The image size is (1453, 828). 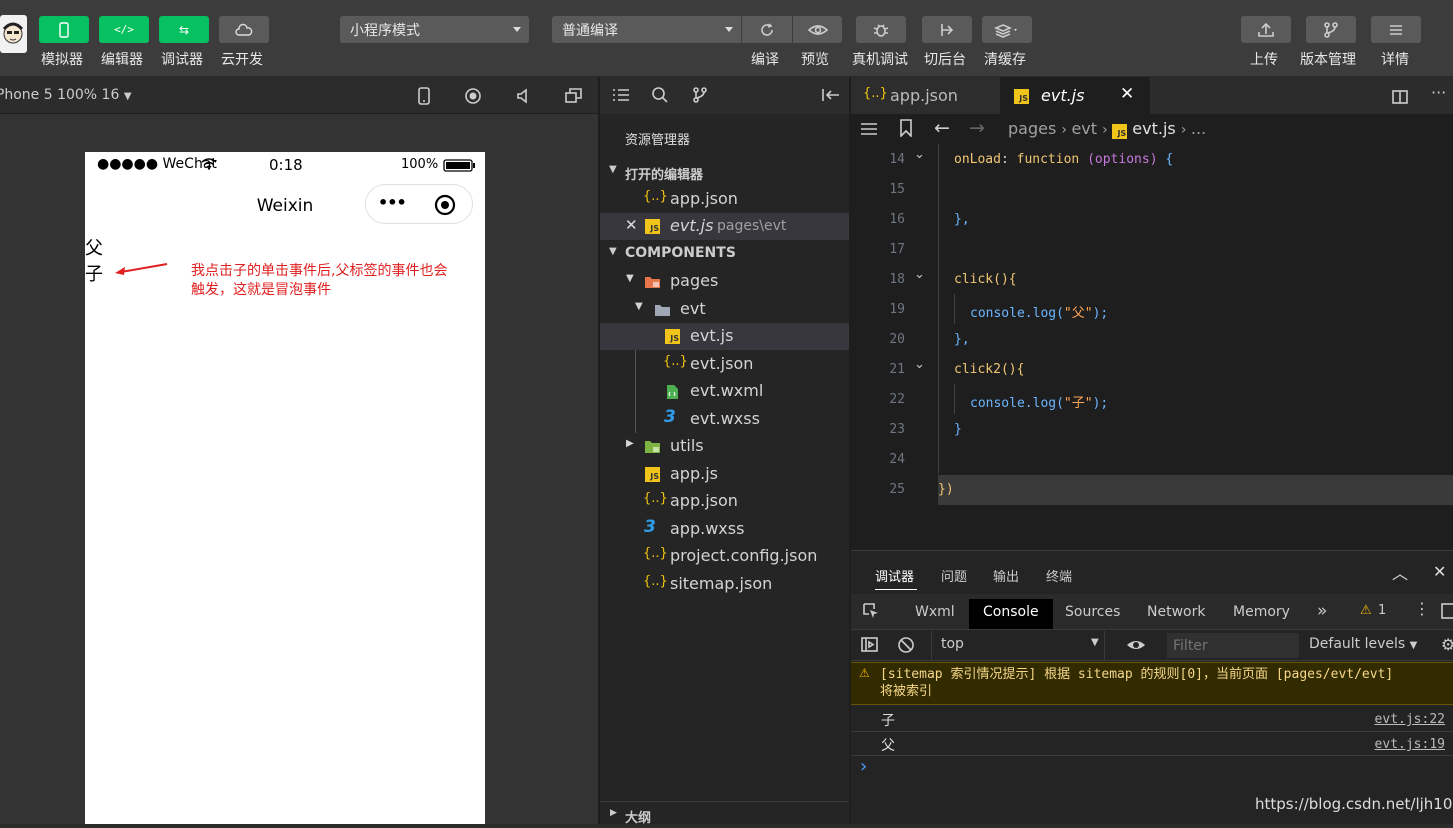 I want to click on maximize-panel-icon: ︿, so click(x=1400, y=572).